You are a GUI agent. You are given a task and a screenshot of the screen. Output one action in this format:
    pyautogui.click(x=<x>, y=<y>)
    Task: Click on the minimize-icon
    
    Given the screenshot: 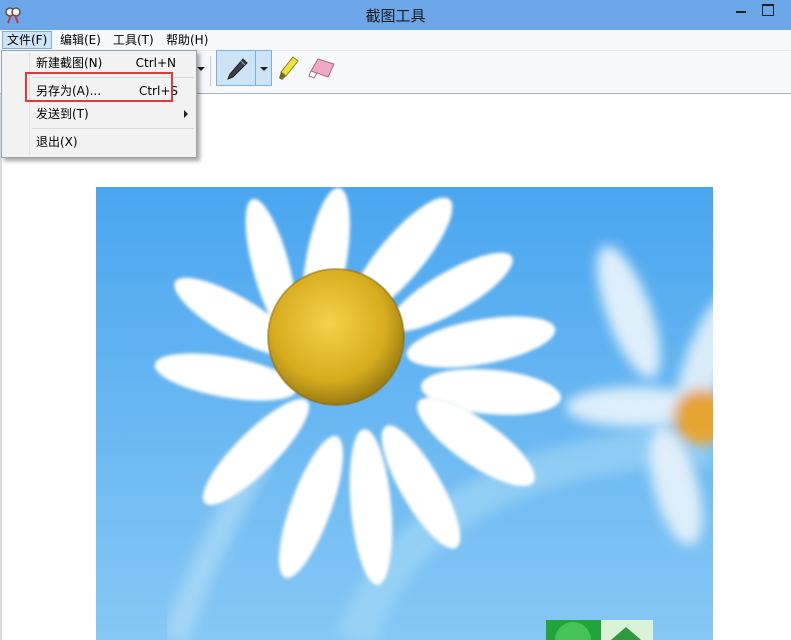 What is the action you would take?
    pyautogui.click(x=741, y=9)
    